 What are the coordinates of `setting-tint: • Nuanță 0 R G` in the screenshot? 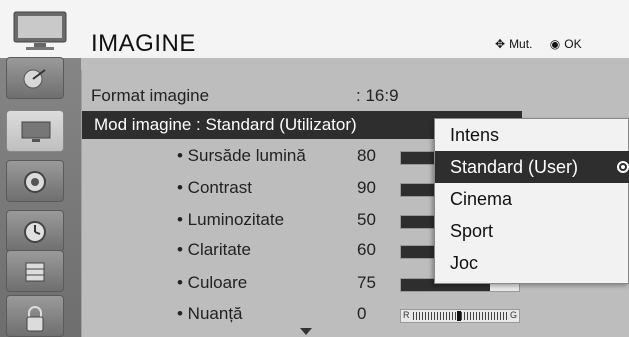 It's located at (302, 314).